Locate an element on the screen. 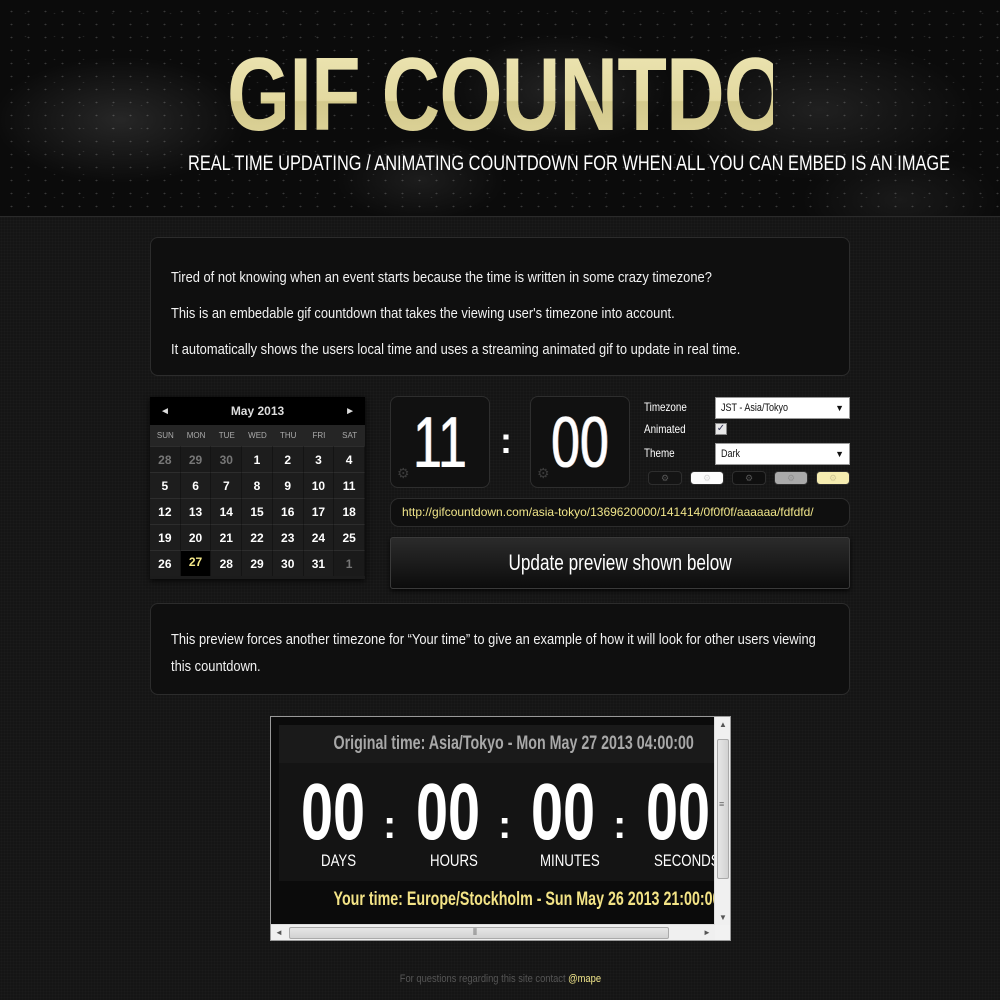  color-swatch-accent: ⚙ is located at coordinates (833, 478).